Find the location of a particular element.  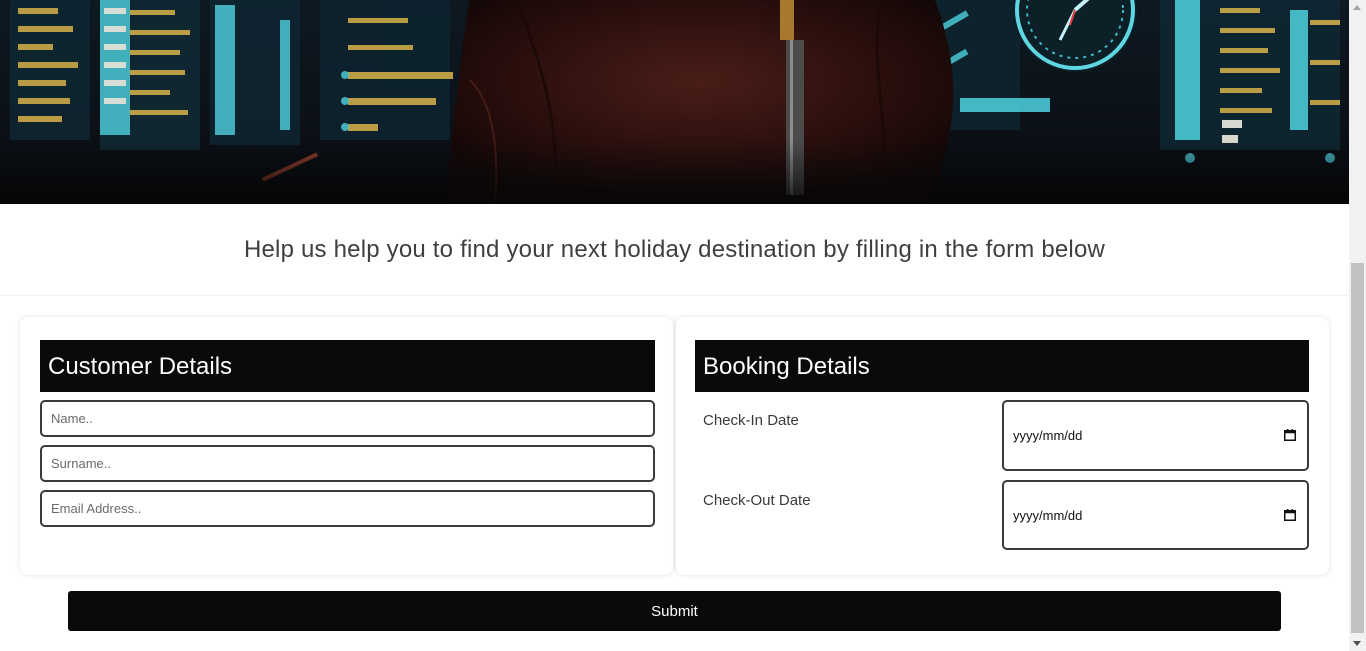

vertical-scrollbar is located at coordinates (1357, 325).